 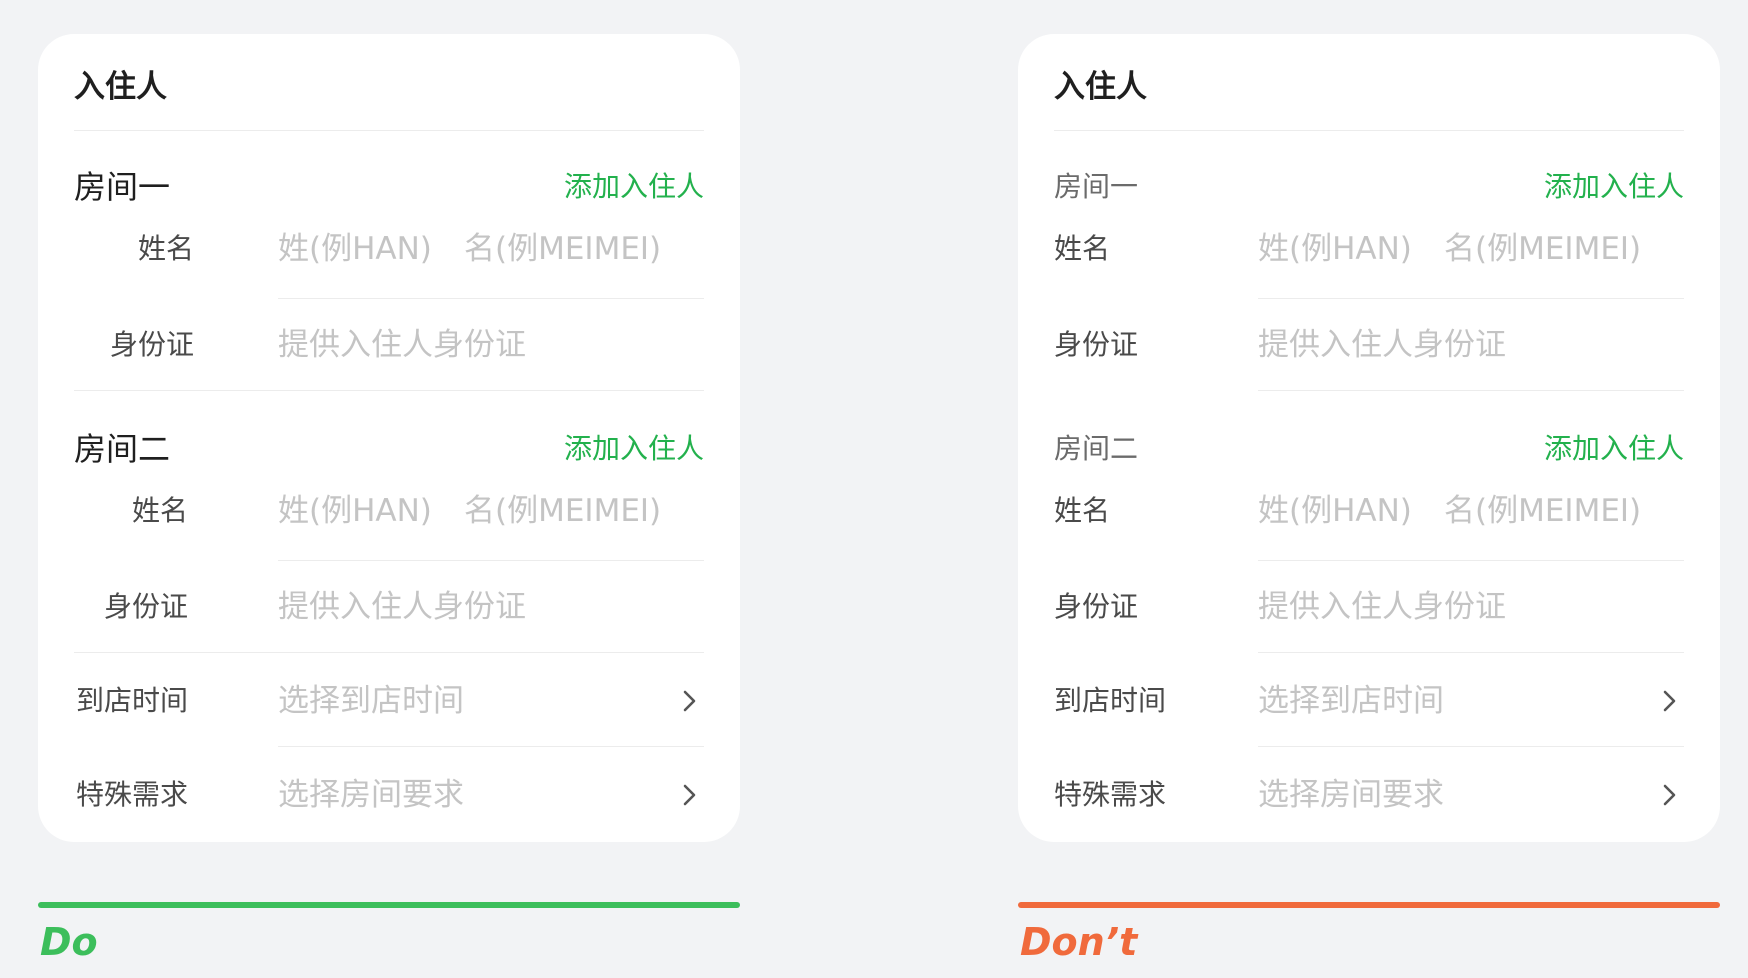 I want to click on do-indicator-bar, so click(x=389, y=905).